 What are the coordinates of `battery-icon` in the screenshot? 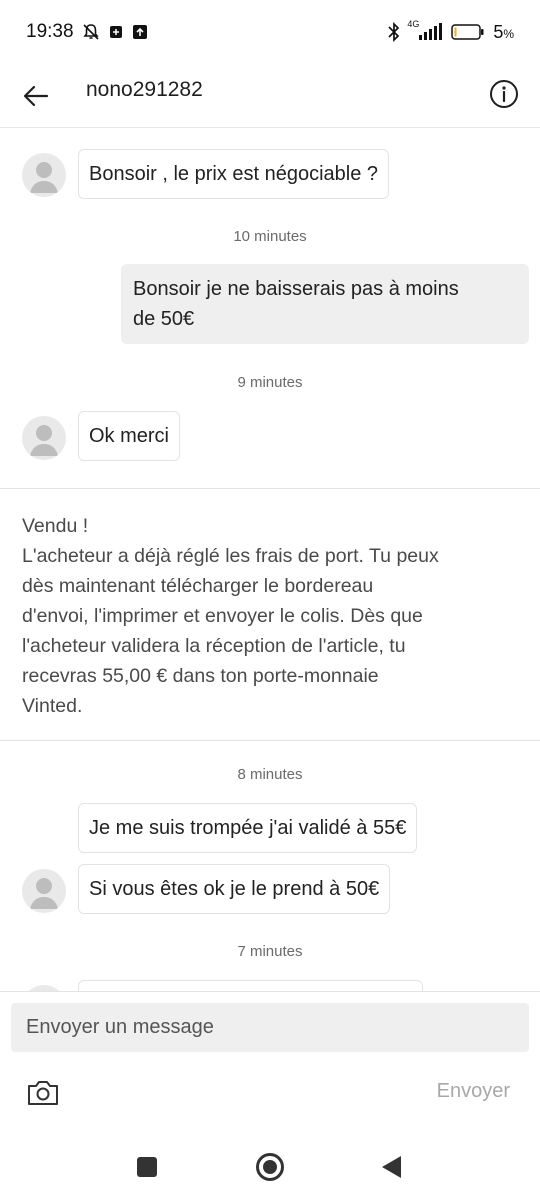 It's located at (468, 32).